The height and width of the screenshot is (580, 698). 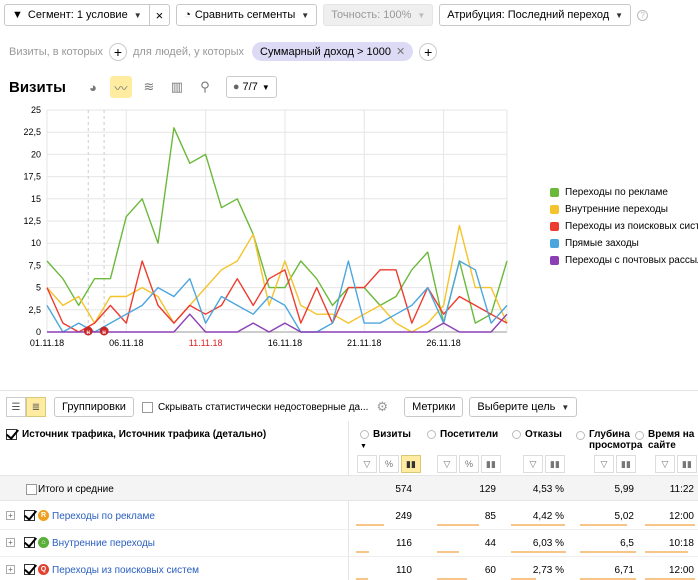 I want to click on legend-item: Внутренние переходы, so click(x=624, y=209).